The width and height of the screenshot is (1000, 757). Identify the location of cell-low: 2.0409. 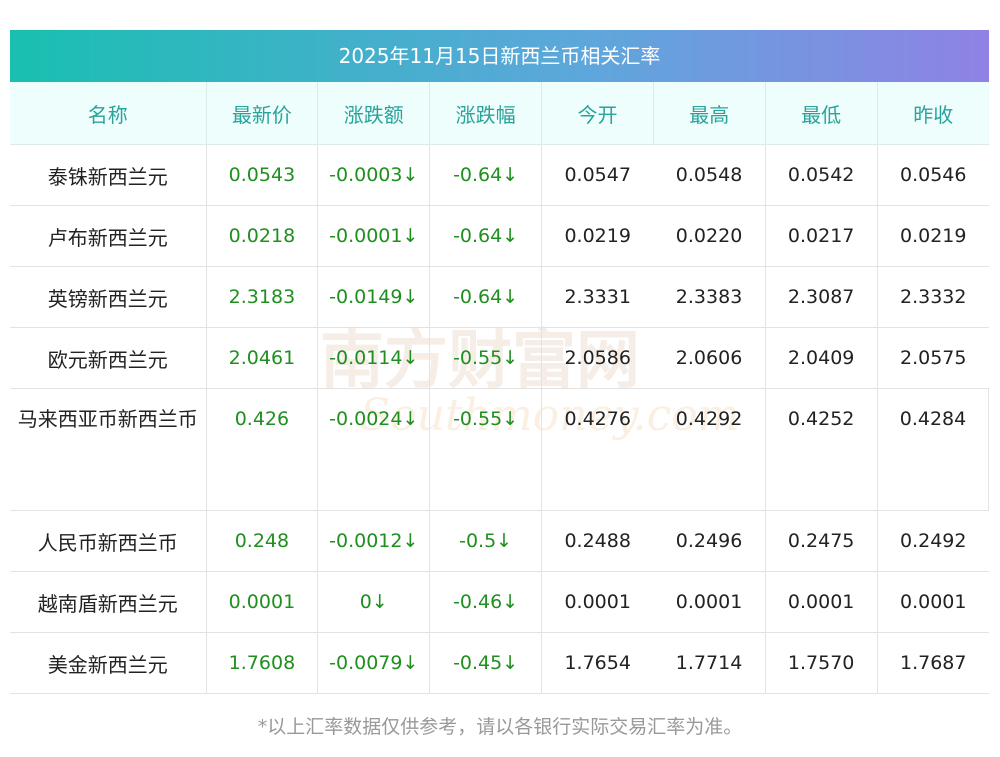
(821, 358).